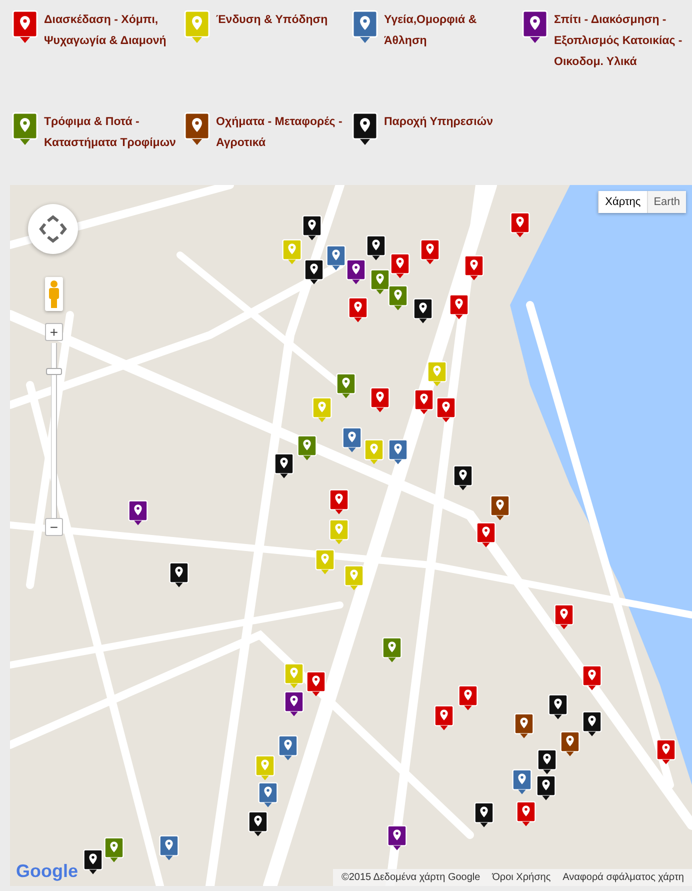 The width and height of the screenshot is (692, 891). Describe the element at coordinates (666, 202) in the screenshot. I see `map-type-tab: Earth` at that location.